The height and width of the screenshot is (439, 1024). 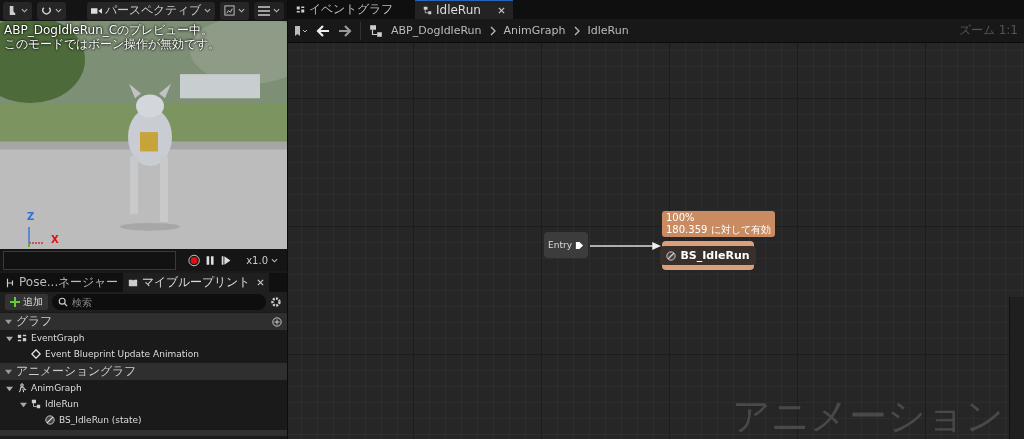 I want to click on menu-icon, so click(x=264, y=10).